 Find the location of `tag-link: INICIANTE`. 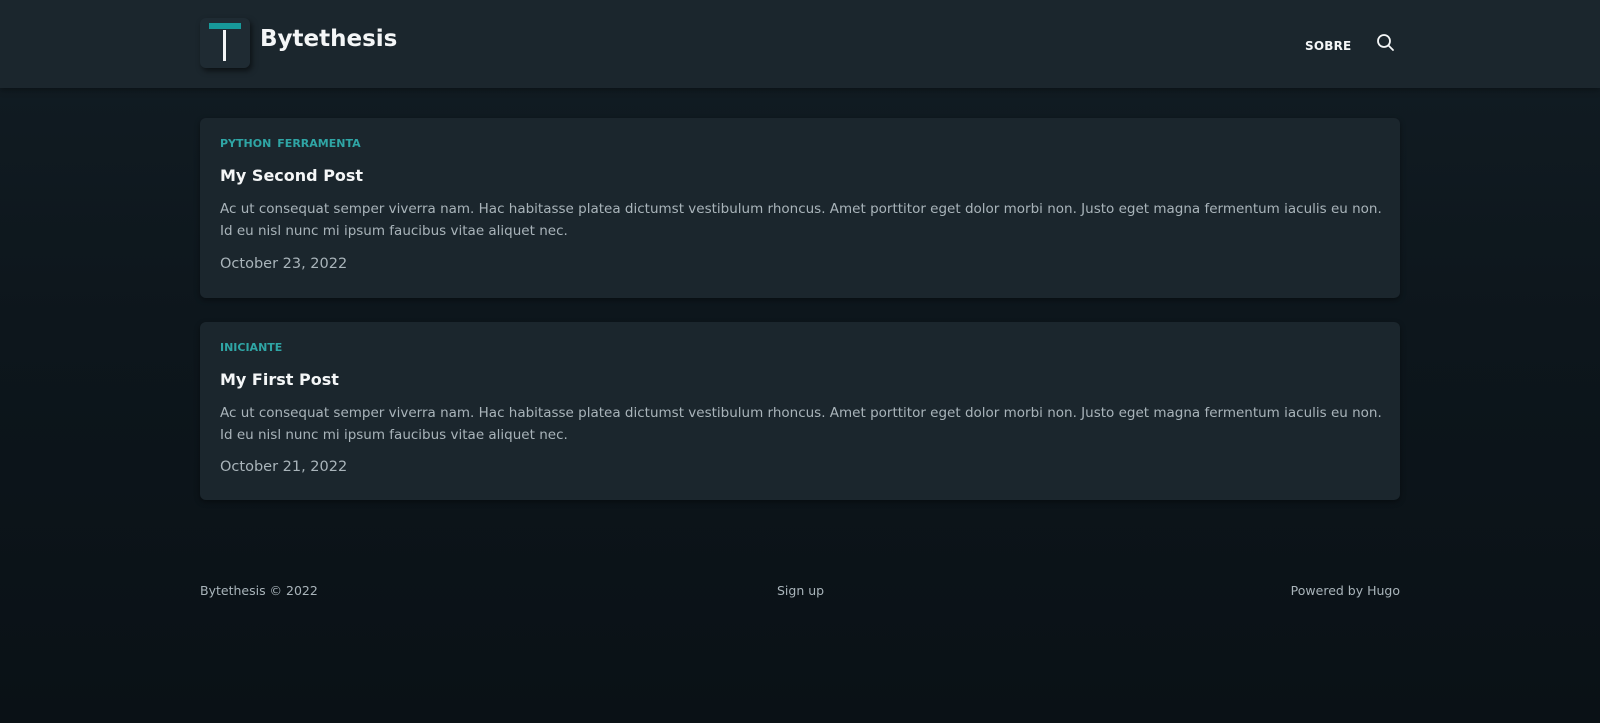

tag-link: INICIANTE is located at coordinates (251, 347).